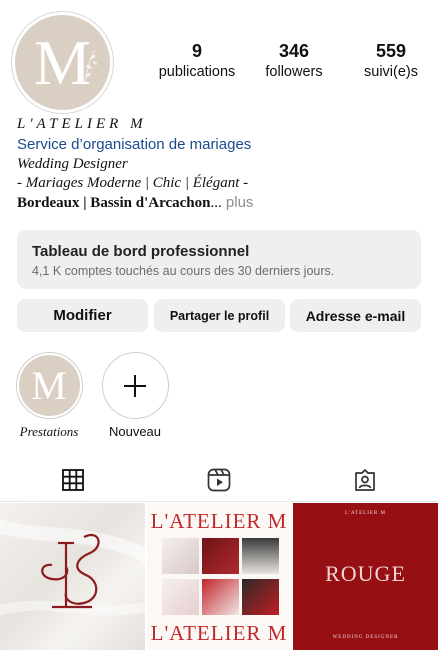 This screenshot has width=438, height=650. I want to click on profile-category: Service d’organisation de mariages, so click(134, 144).